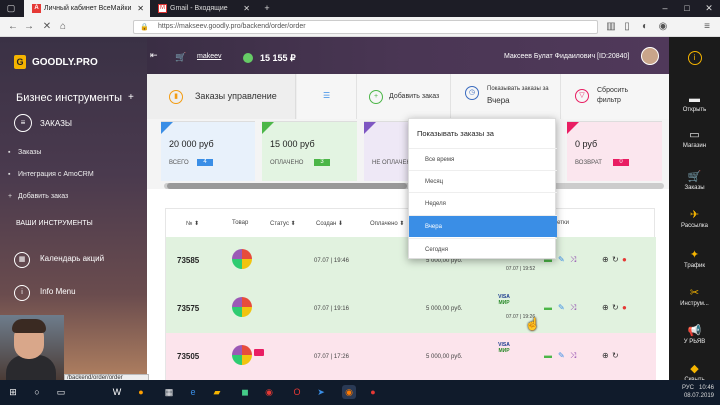  I want to click on firefox-icon: ◉, so click(349, 392).